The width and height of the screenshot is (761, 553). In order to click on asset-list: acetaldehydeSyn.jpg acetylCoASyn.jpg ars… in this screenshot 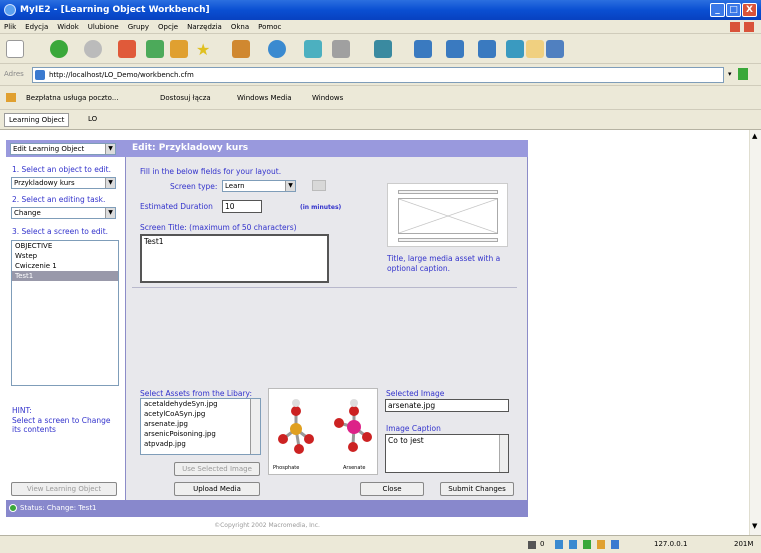, I will do `click(200, 426)`.